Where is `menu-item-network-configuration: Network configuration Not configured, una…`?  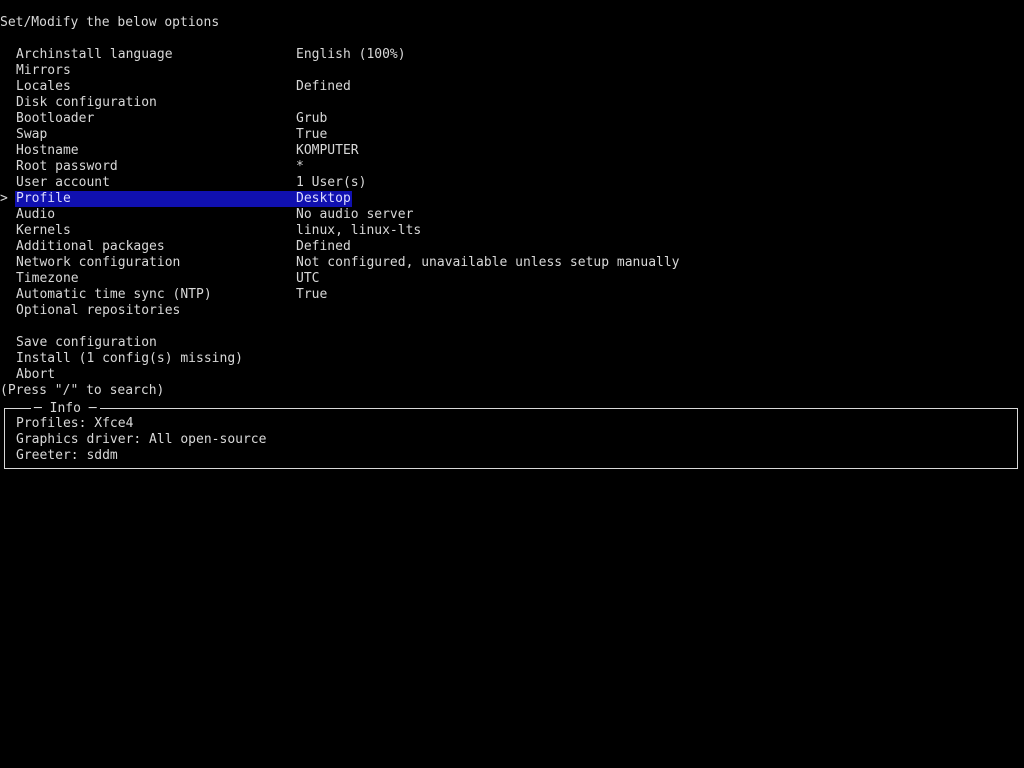
menu-item-network-configuration: Network configuration Not configured, una… is located at coordinates (512, 263).